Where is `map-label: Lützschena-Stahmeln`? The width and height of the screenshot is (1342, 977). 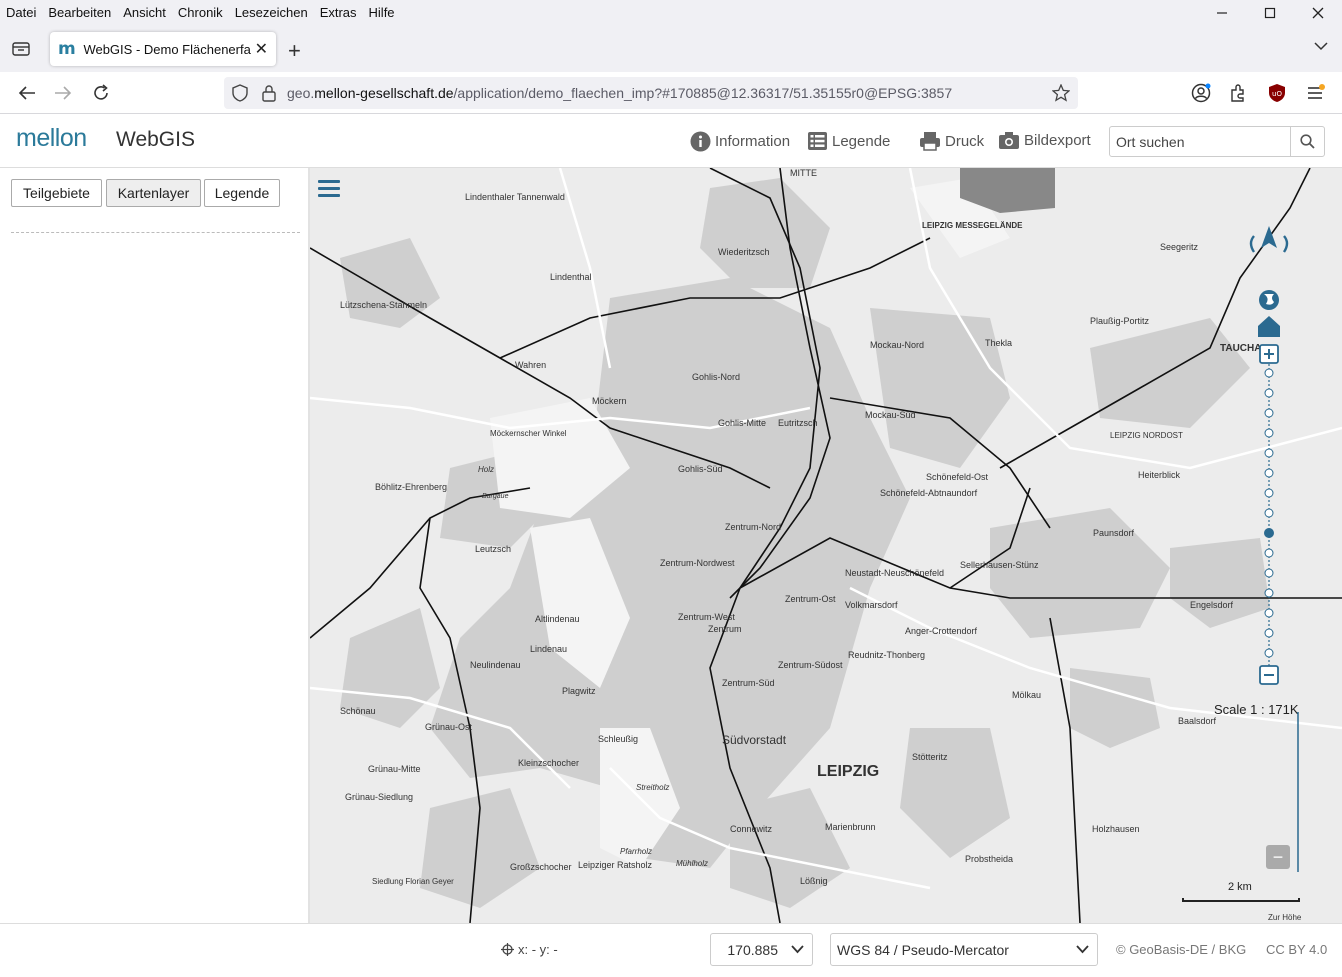 map-label: Lützschena-Stahmeln is located at coordinates (383, 305).